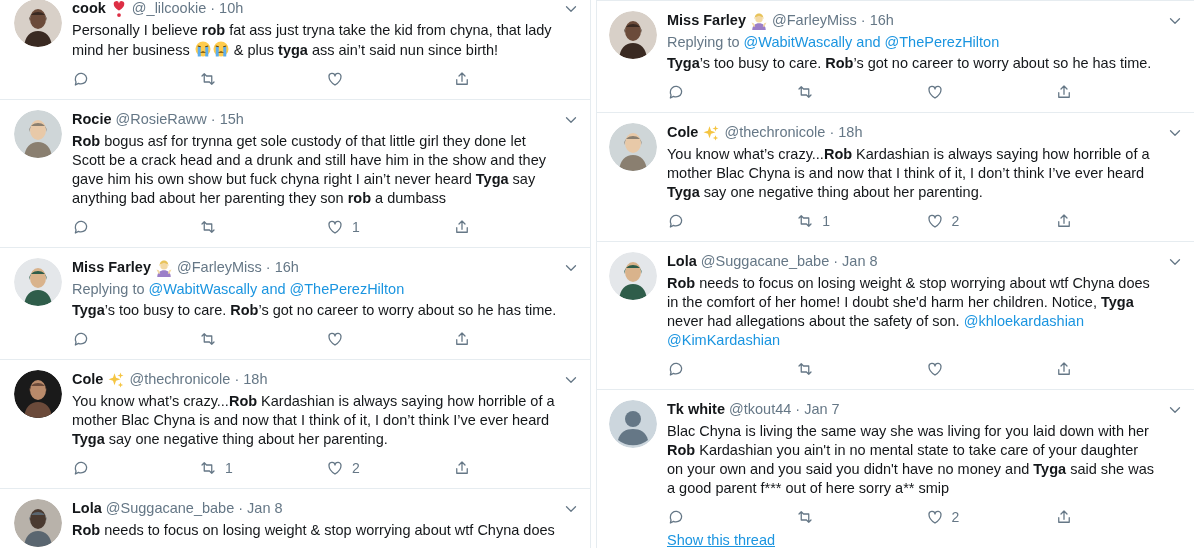  What do you see at coordinates (89, 10) in the screenshot?
I see `author-name: cook` at bounding box center [89, 10].